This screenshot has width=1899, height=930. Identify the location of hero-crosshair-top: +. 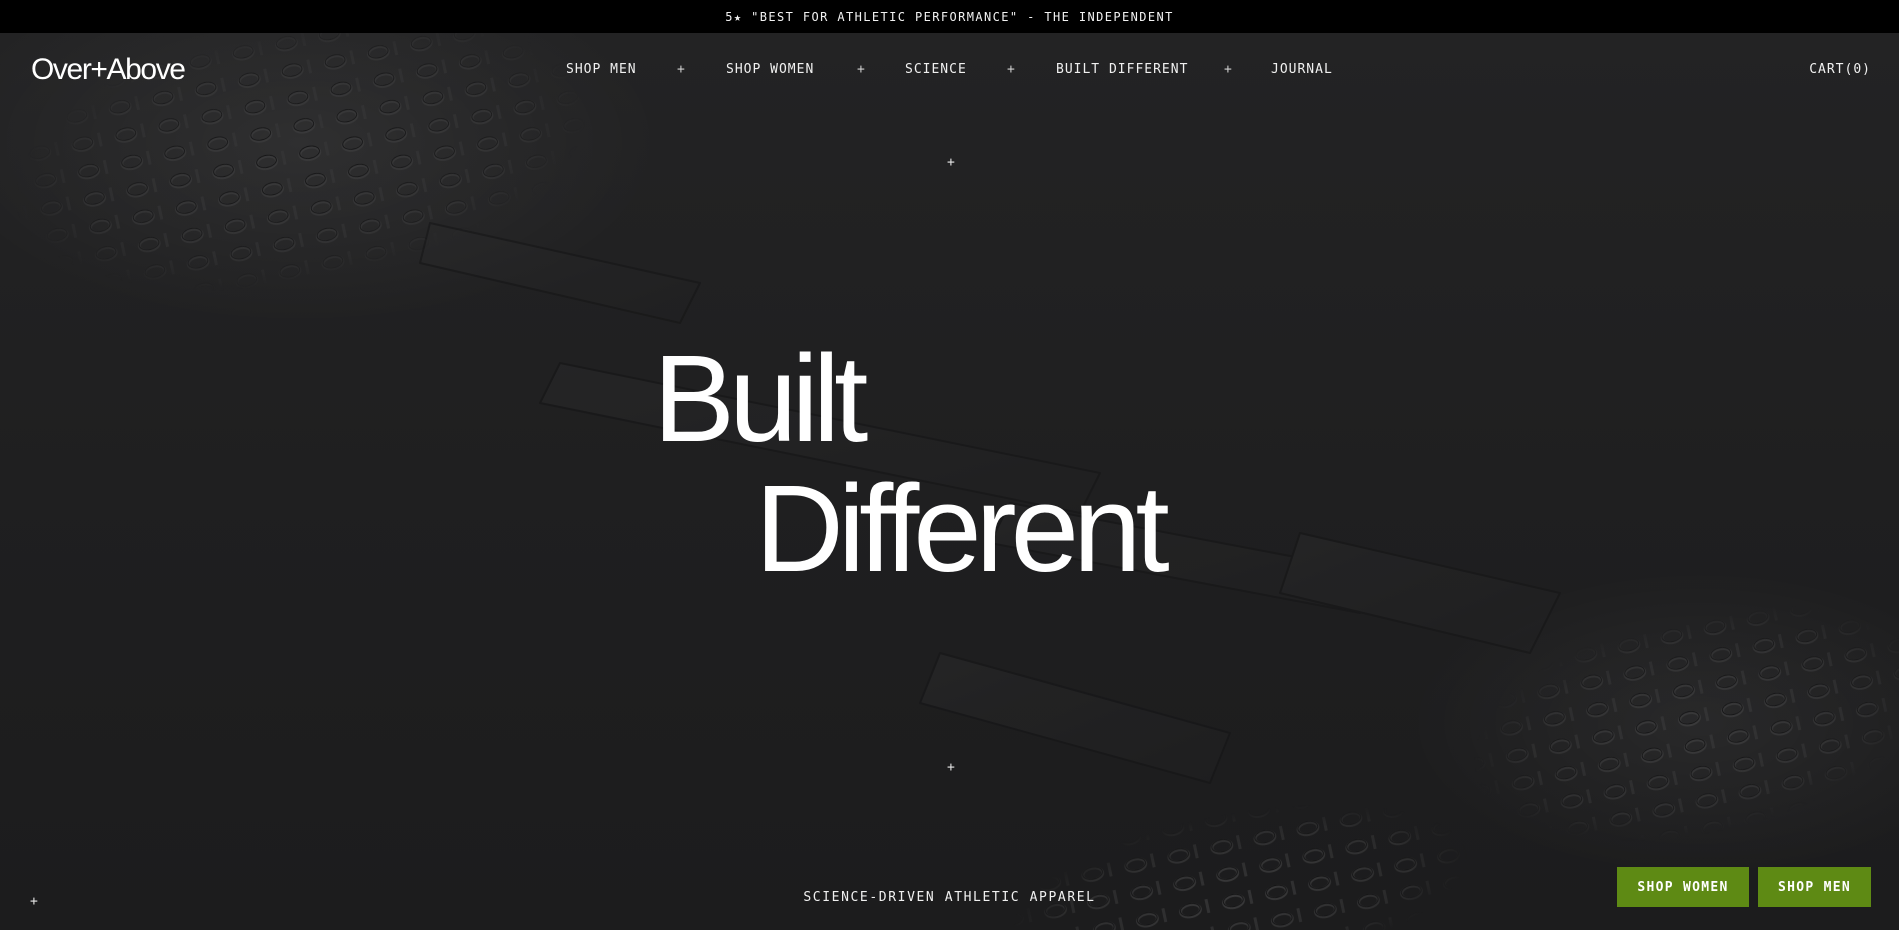
(951, 162).